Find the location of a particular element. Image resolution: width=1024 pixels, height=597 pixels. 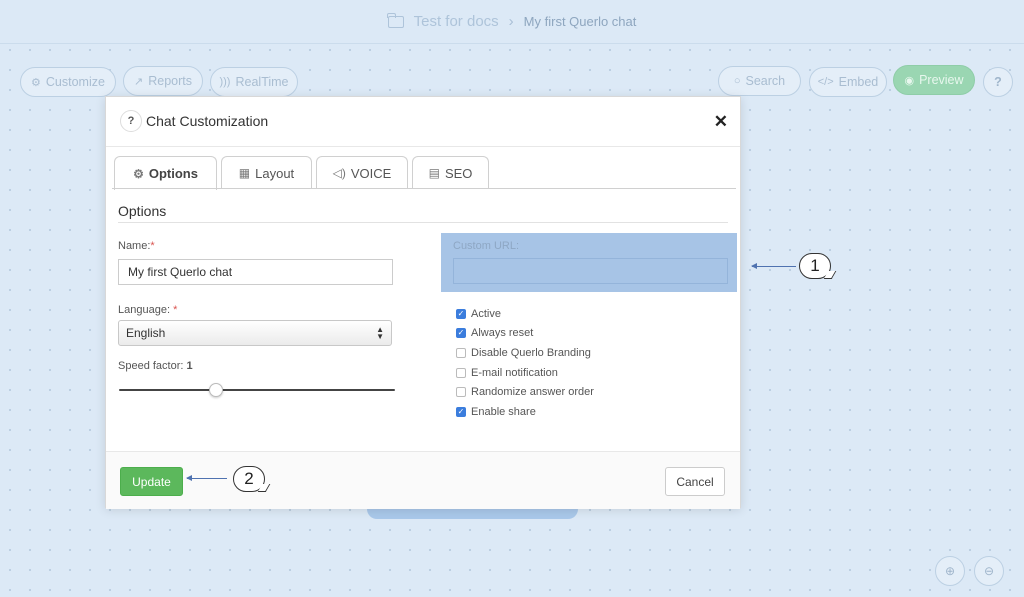

section-divider is located at coordinates (423, 222).